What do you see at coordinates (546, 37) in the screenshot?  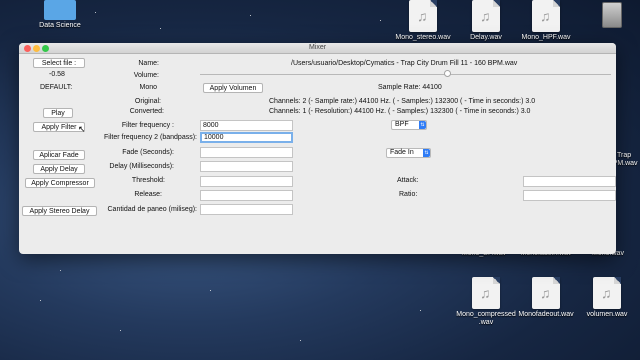 I see `desktop-icon-label: Mono_HPF.wav` at bounding box center [546, 37].